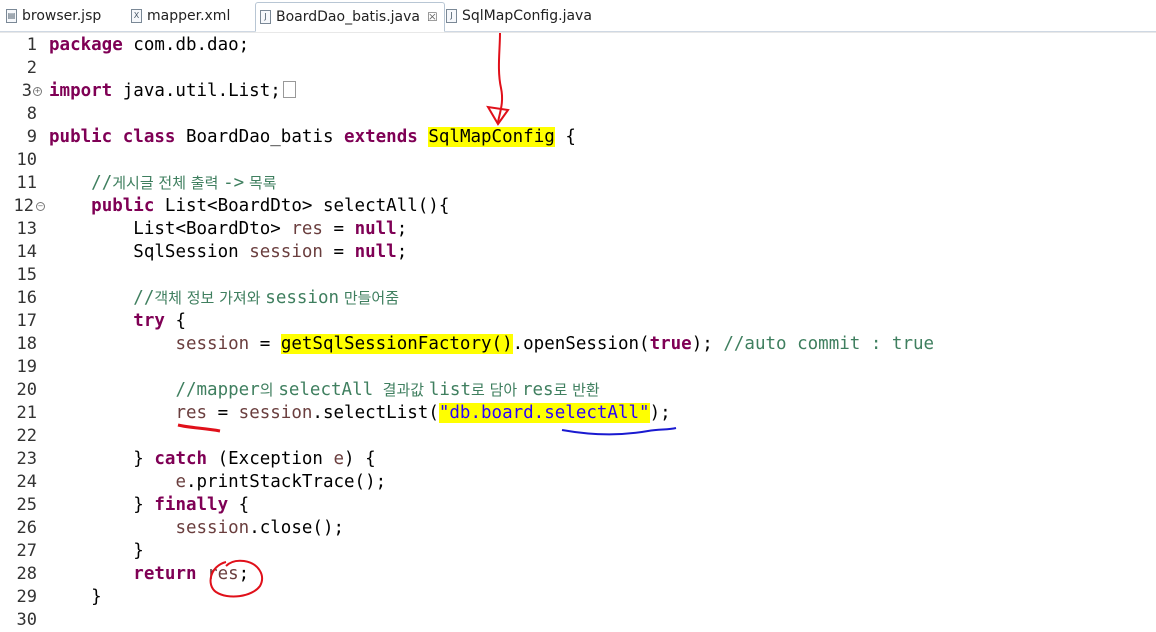 Image resolution: width=1156 pixels, height=632 pixels. I want to click on tab-label: BoardDao_batis.java, so click(348, 17).